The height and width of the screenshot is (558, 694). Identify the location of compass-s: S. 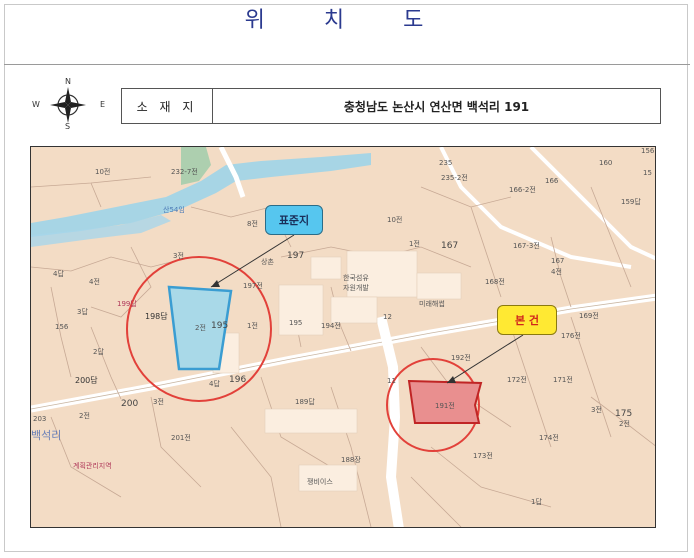
(68, 126).